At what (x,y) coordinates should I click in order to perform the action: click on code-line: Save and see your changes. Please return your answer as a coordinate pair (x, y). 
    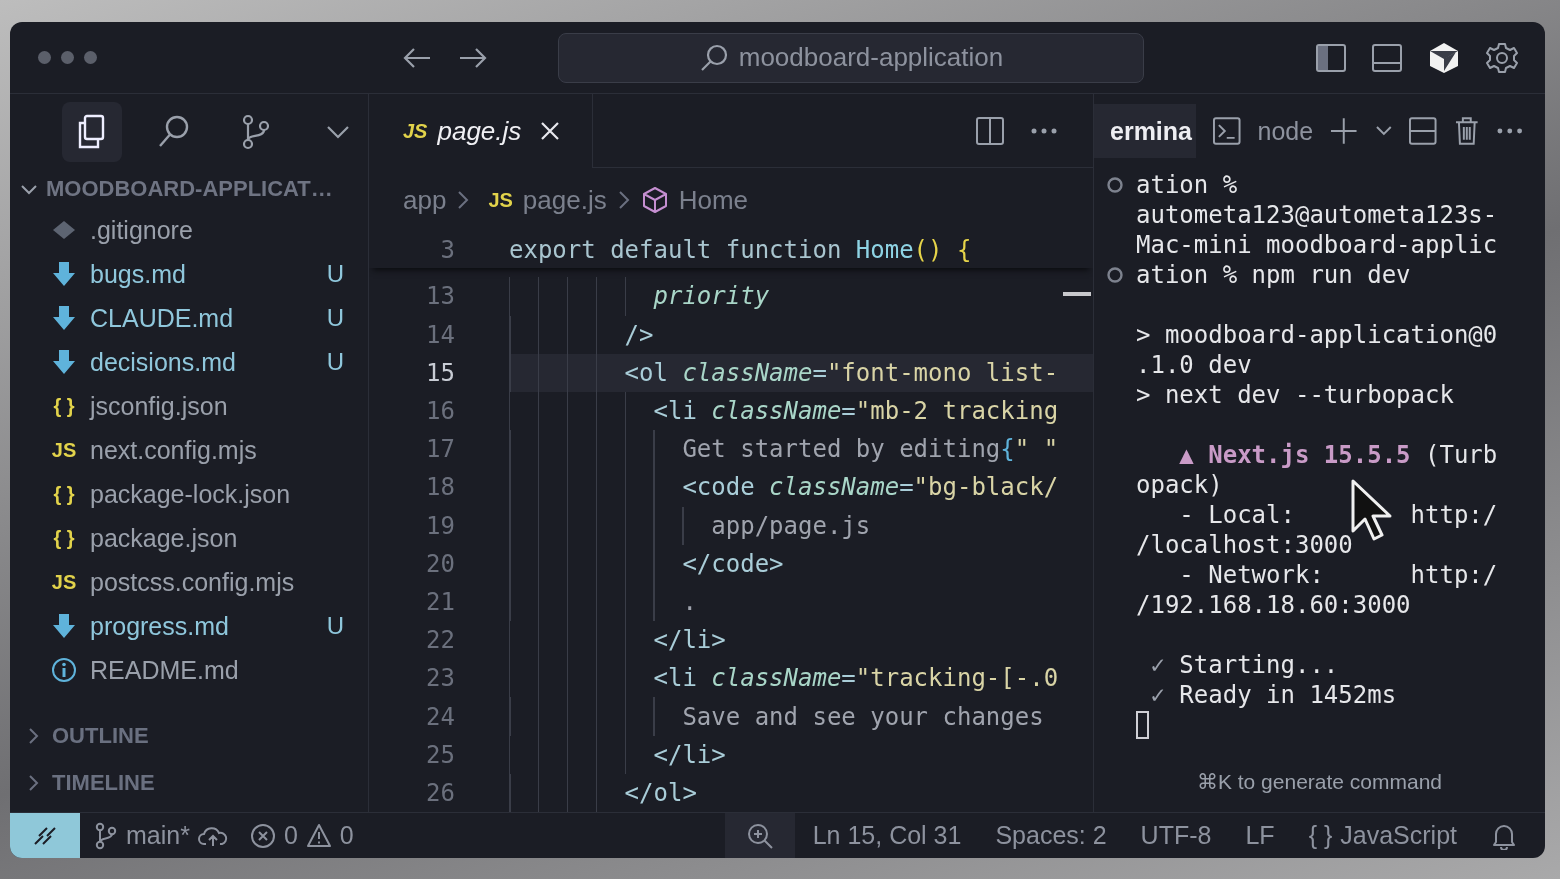
    Looking at the image, I should click on (862, 716).